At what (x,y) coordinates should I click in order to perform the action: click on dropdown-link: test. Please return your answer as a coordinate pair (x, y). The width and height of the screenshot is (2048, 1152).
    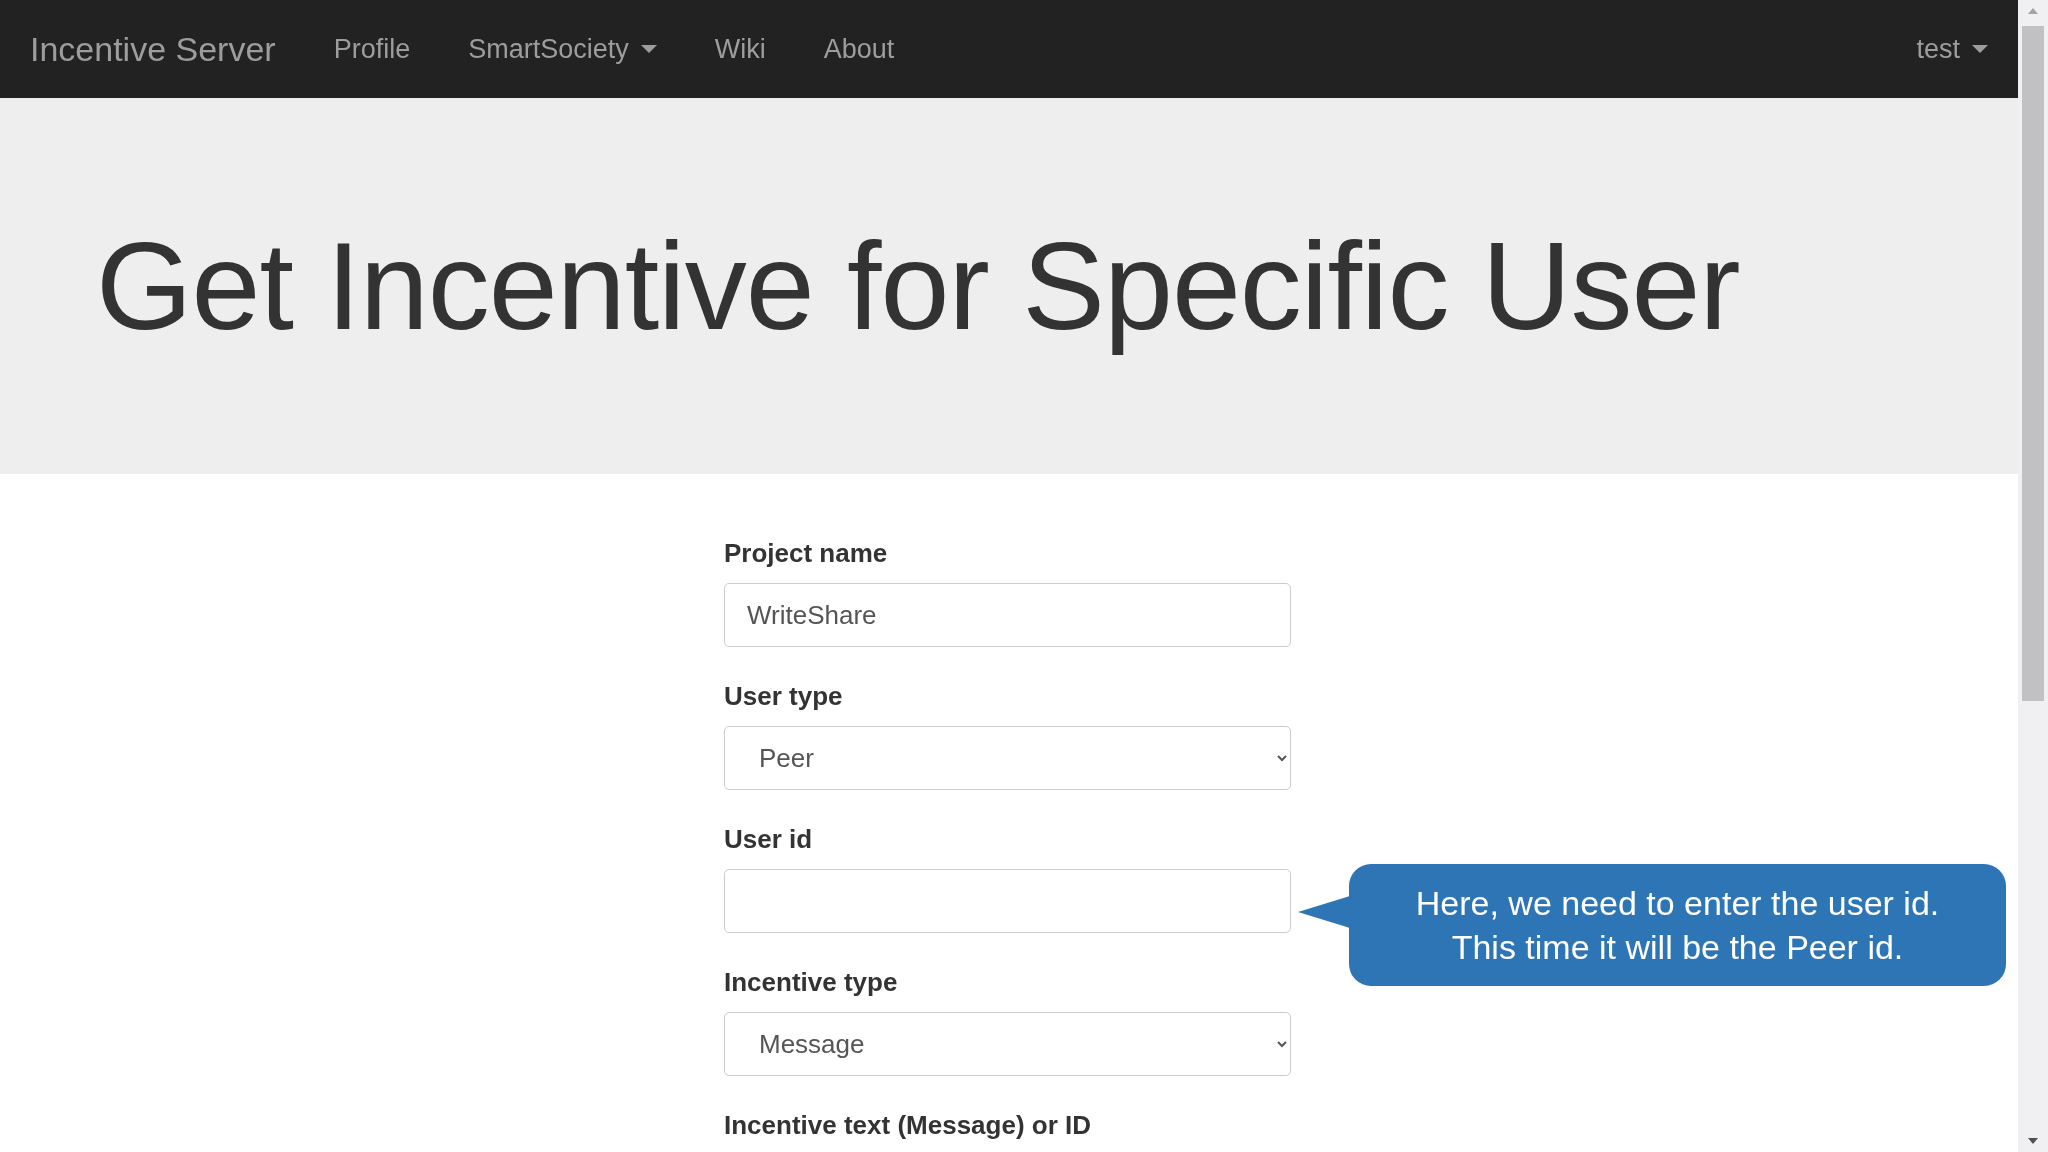
    Looking at the image, I should click on (1952, 49).